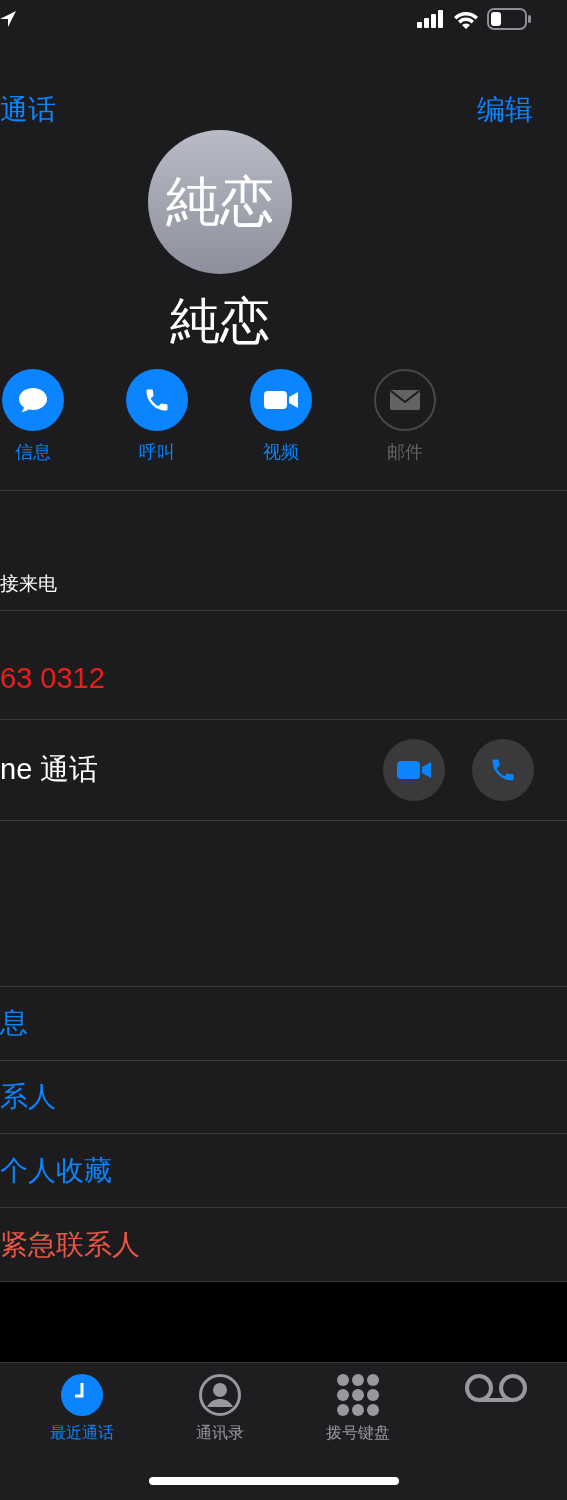  Describe the element at coordinates (431, 19) in the screenshot. I see `signal-icon` at that location.